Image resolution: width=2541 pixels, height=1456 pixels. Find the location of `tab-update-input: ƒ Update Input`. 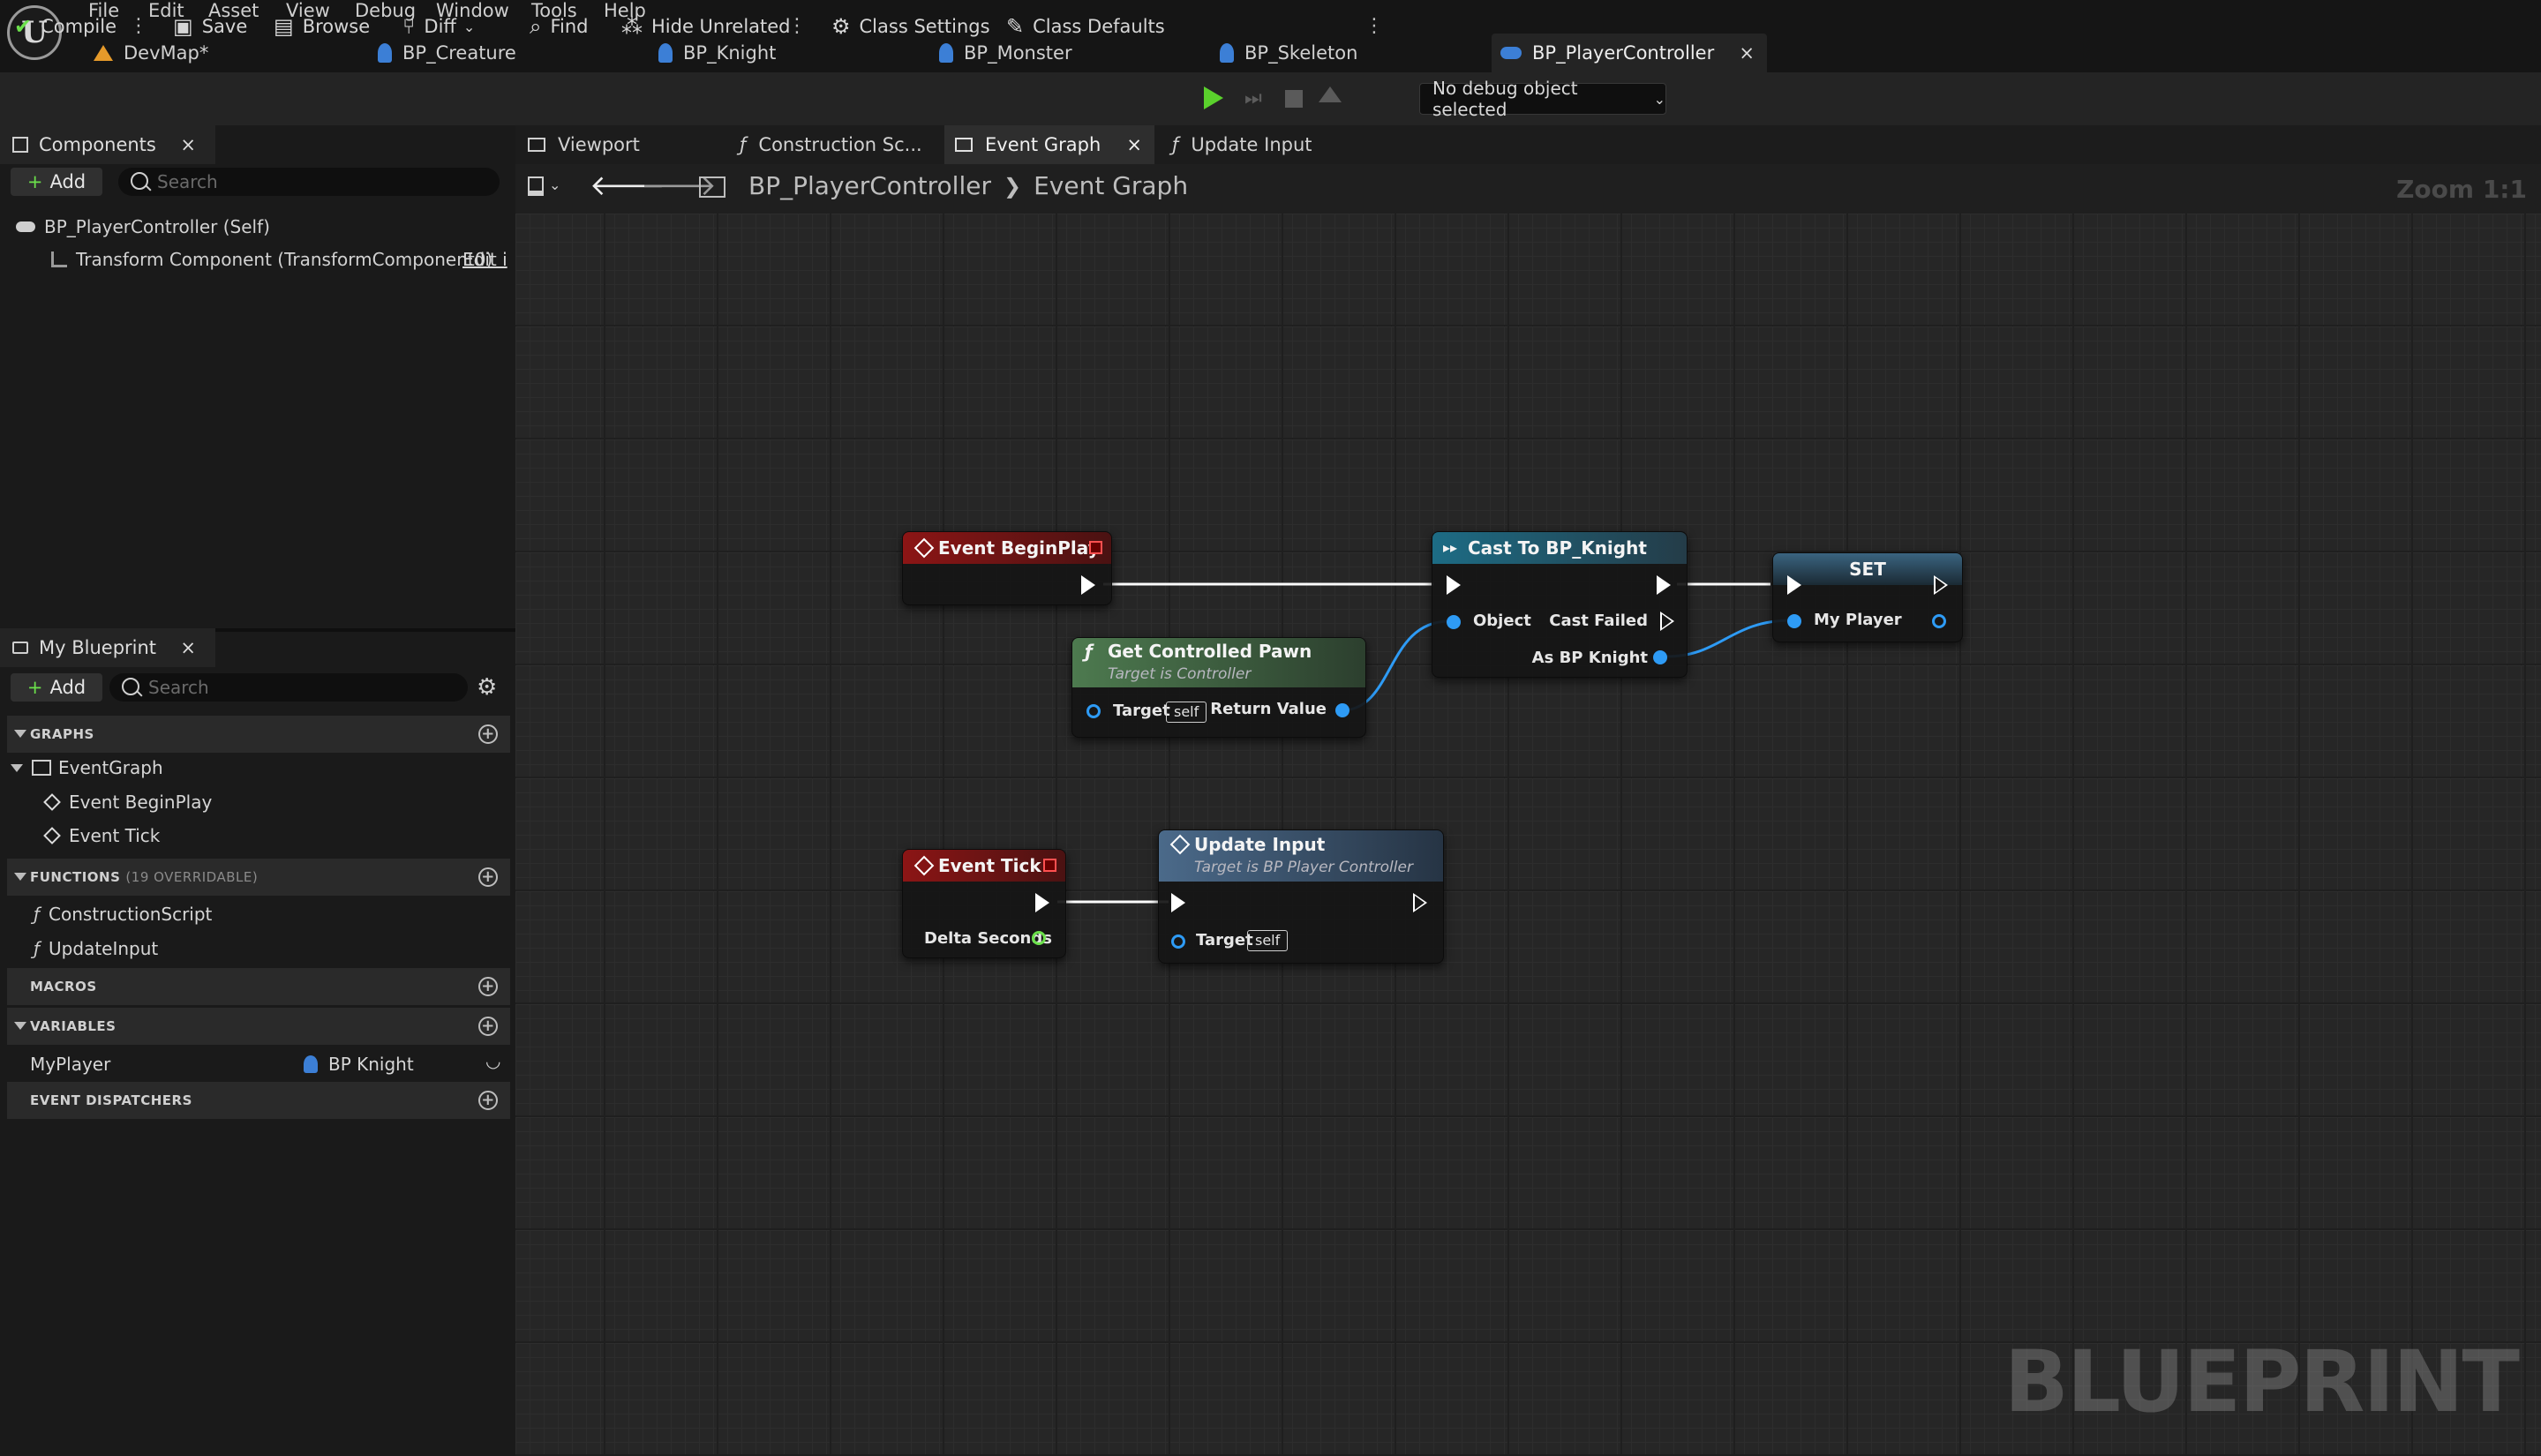

tab-update-input: ƒ Update Input is located at coordinates (1262, 144).